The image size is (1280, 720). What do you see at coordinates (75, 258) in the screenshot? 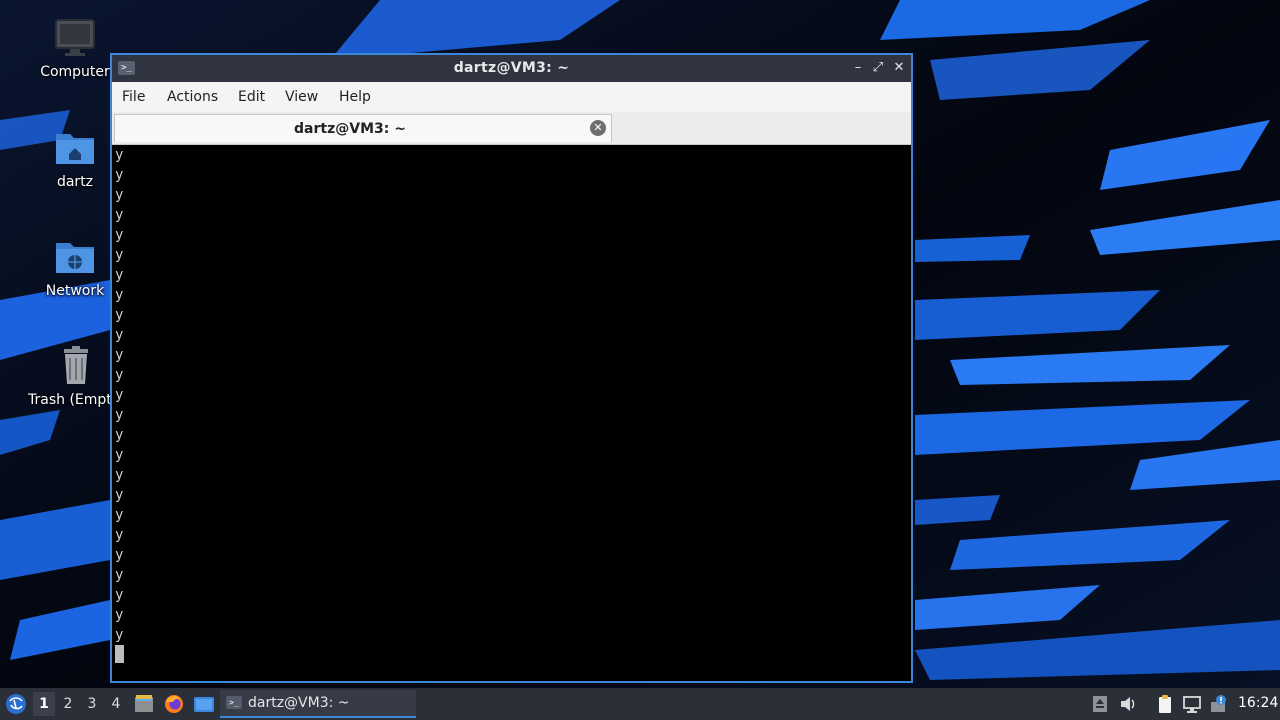
I see `network-folder-icon` at bounding box center [75, 258].